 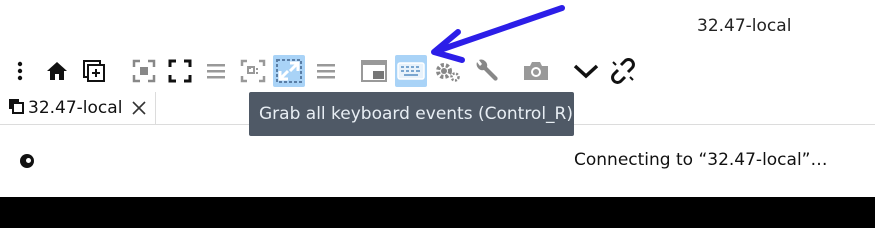 What do you see at coordinates (180, 71) in the screenshot?
I see `fullscreen-icon` at bounding box center [180, 71].